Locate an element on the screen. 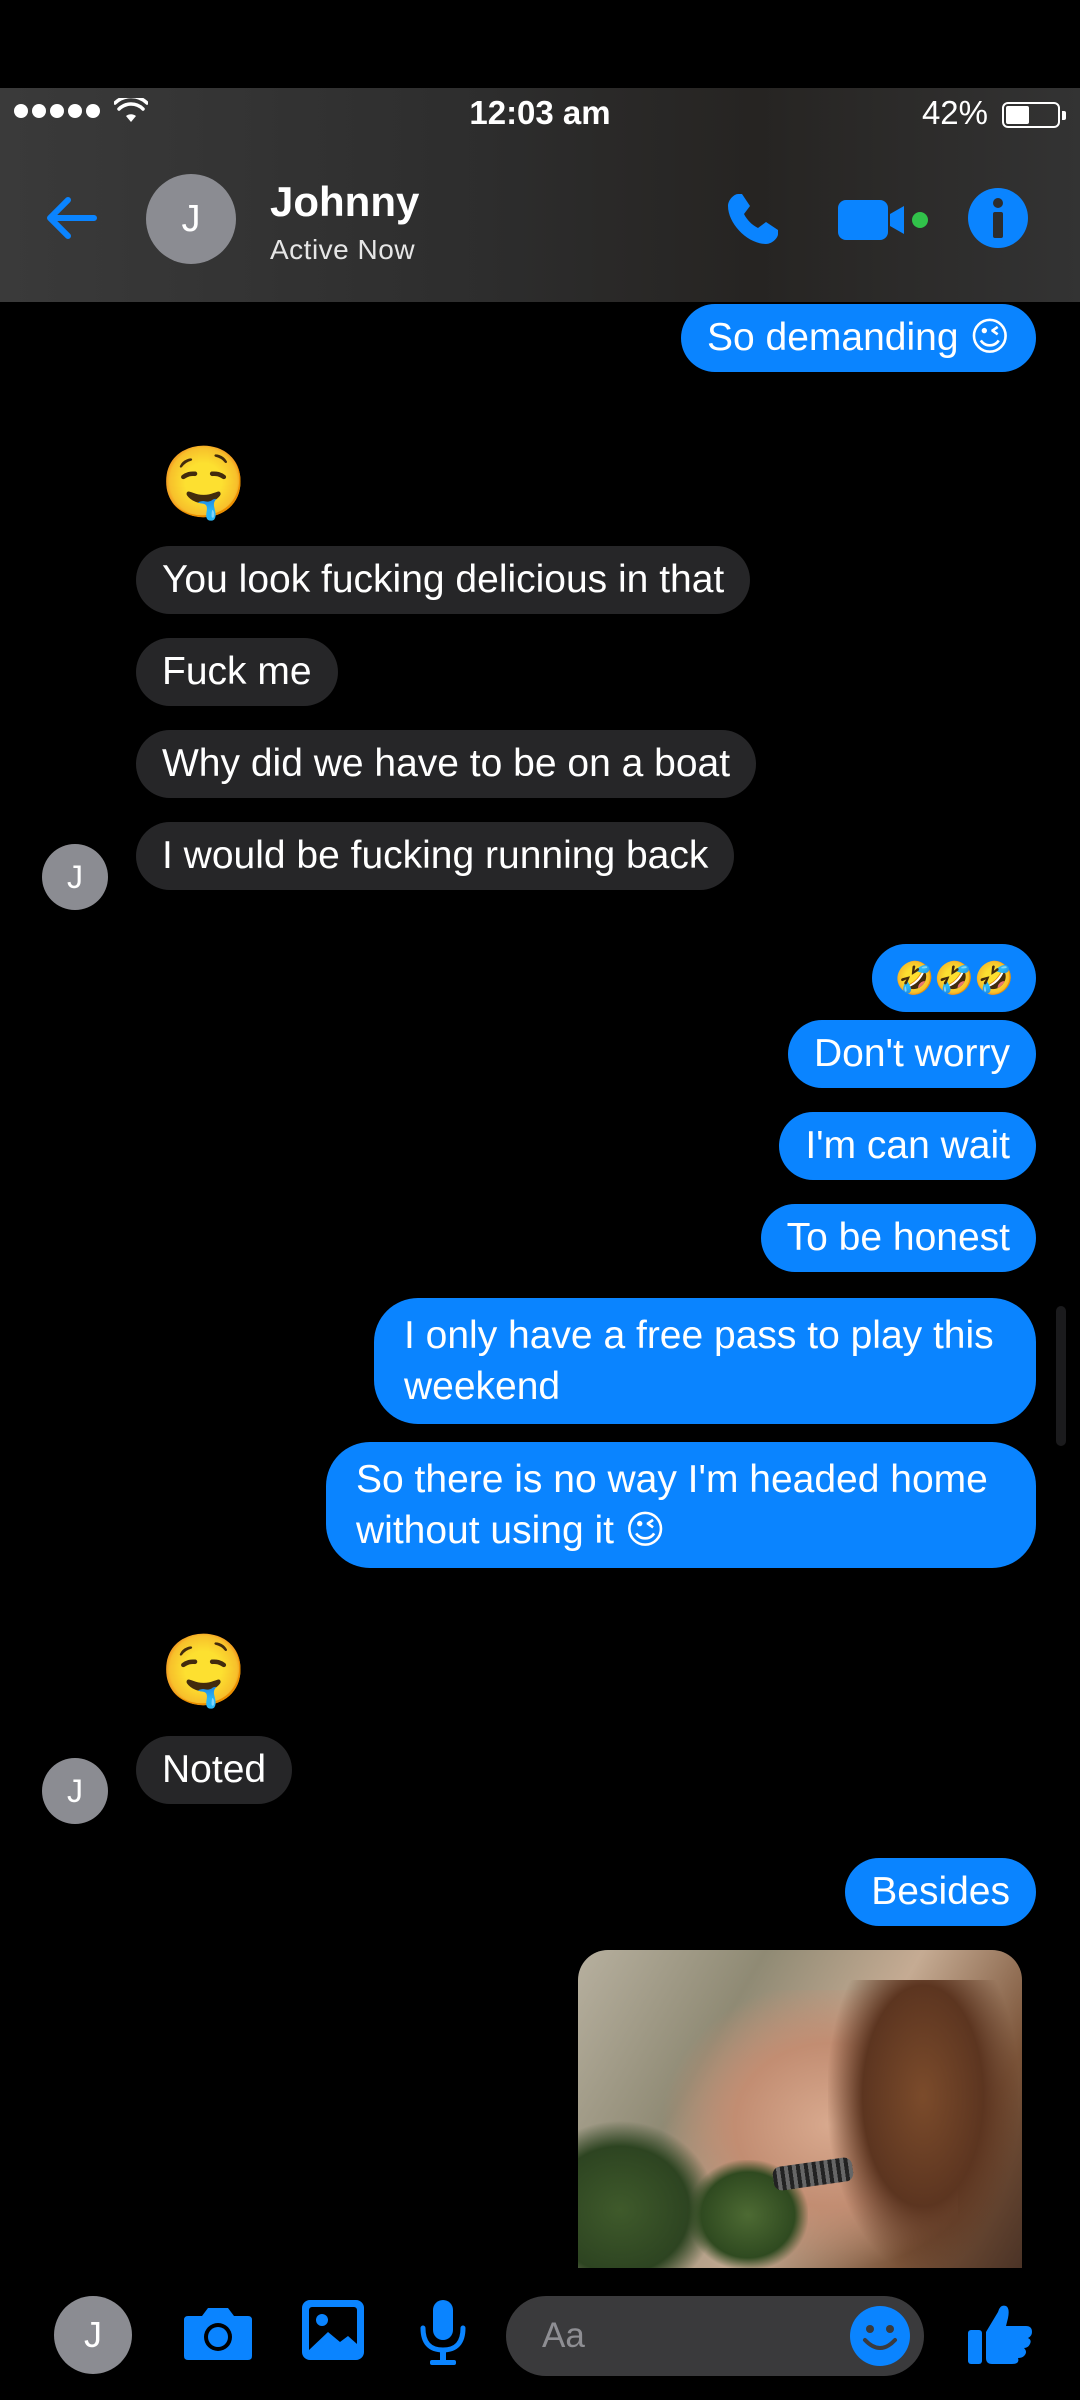  outgoing-emoji-message: 🤣🤣🤣 is located at coordinates (954, 978).